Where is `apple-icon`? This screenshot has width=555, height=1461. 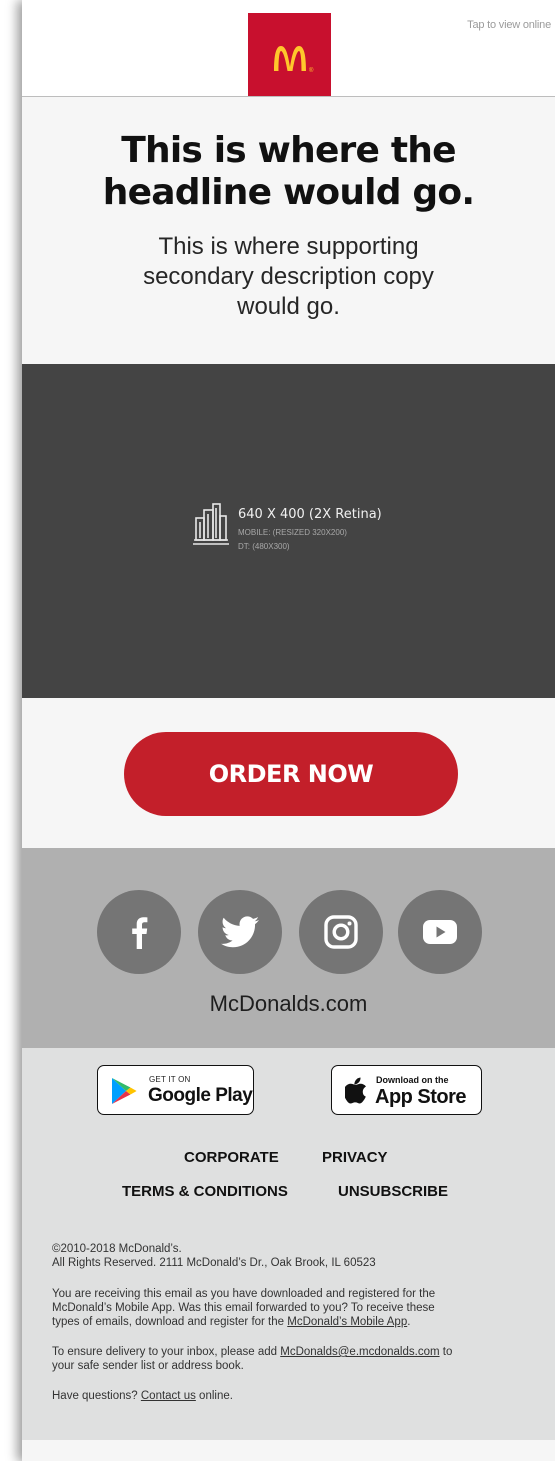
apple-icon is located at coordinates (355, 1090).